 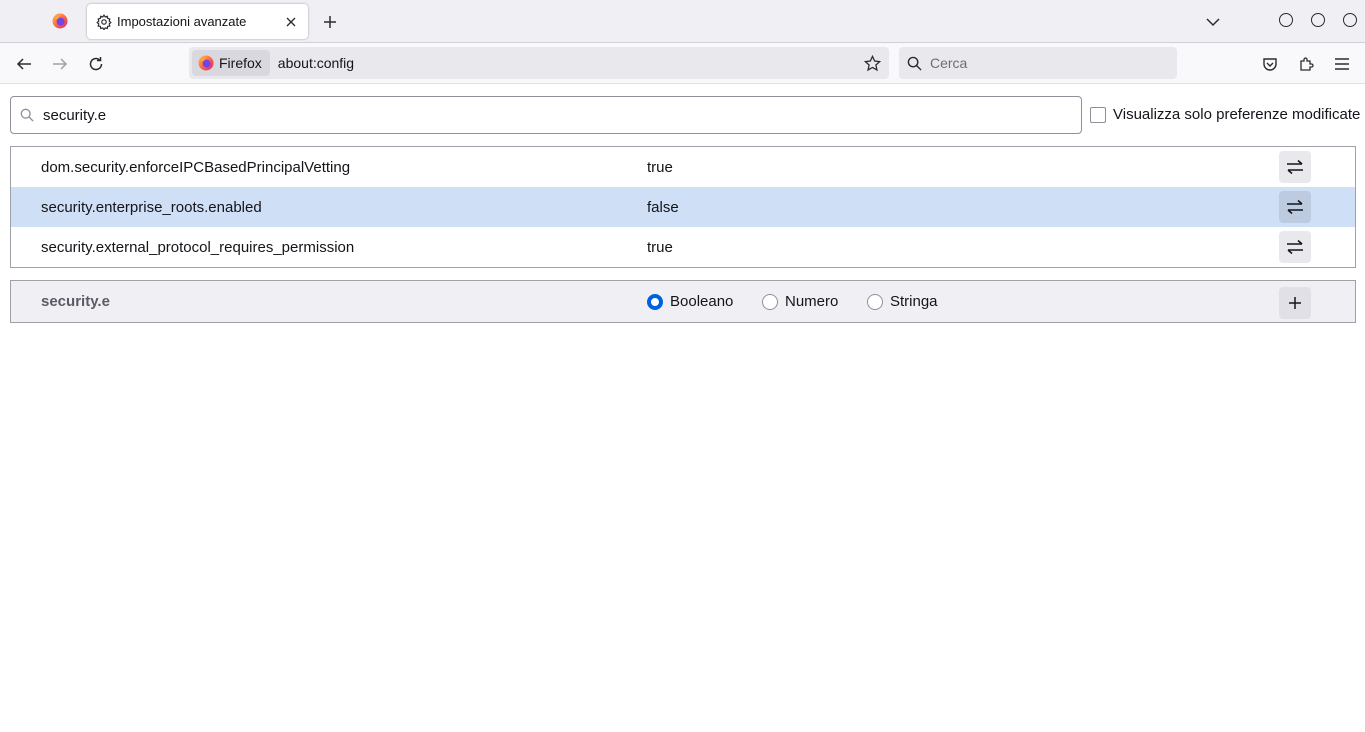 I want to click on url-bar: Firefox about:config, so click(x=539, y=63).